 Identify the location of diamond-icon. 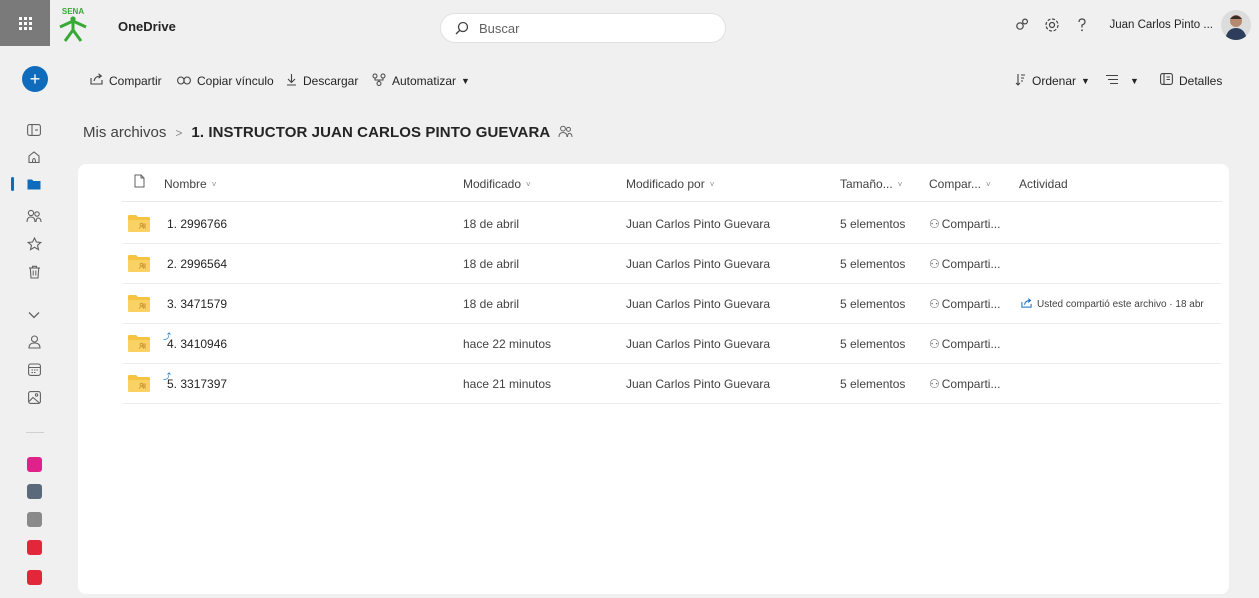
(1022, 25).